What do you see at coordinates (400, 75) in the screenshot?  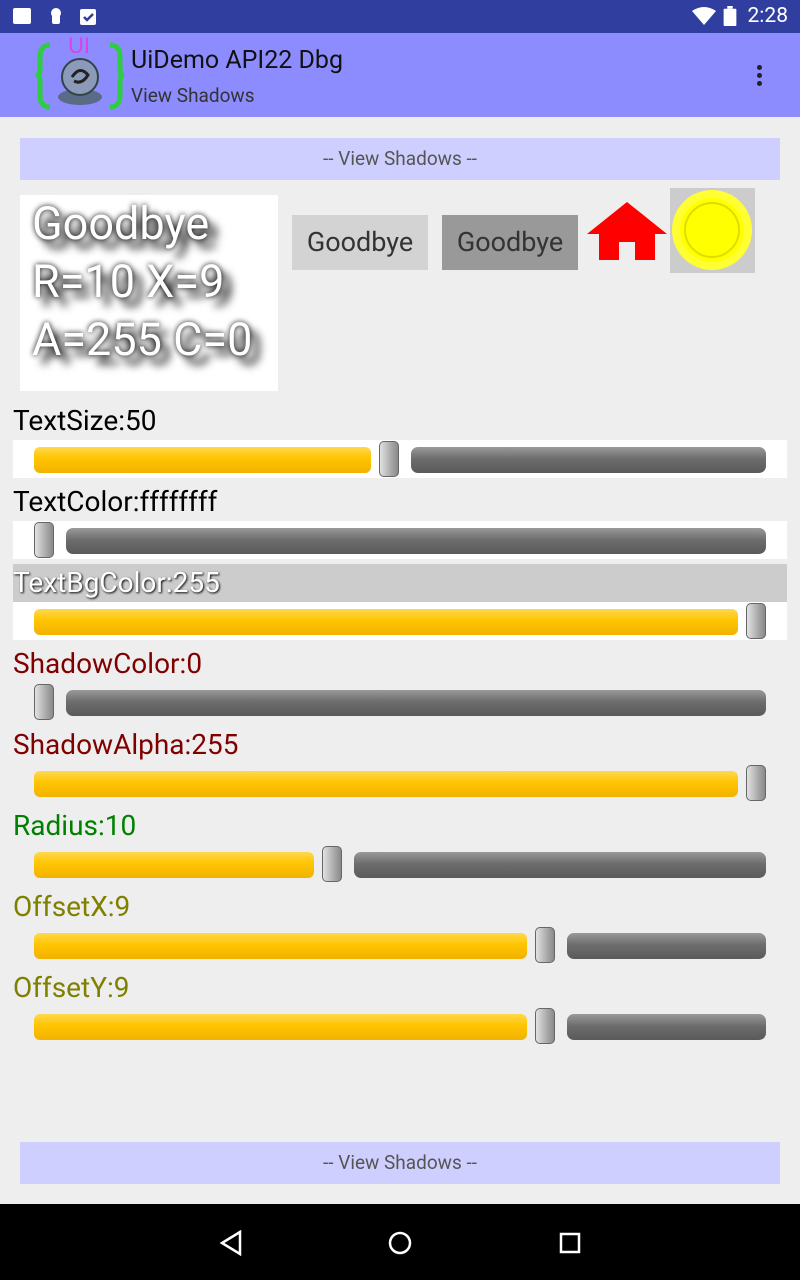 I see `action-bar: UI UiDemo API22 Dbg View Shadows` at bounding box center [400, 75].